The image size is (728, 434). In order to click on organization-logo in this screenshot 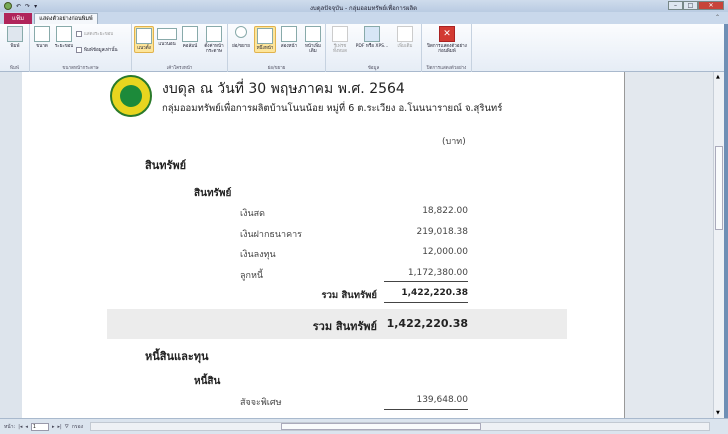, I will do `click(131, 96)`.